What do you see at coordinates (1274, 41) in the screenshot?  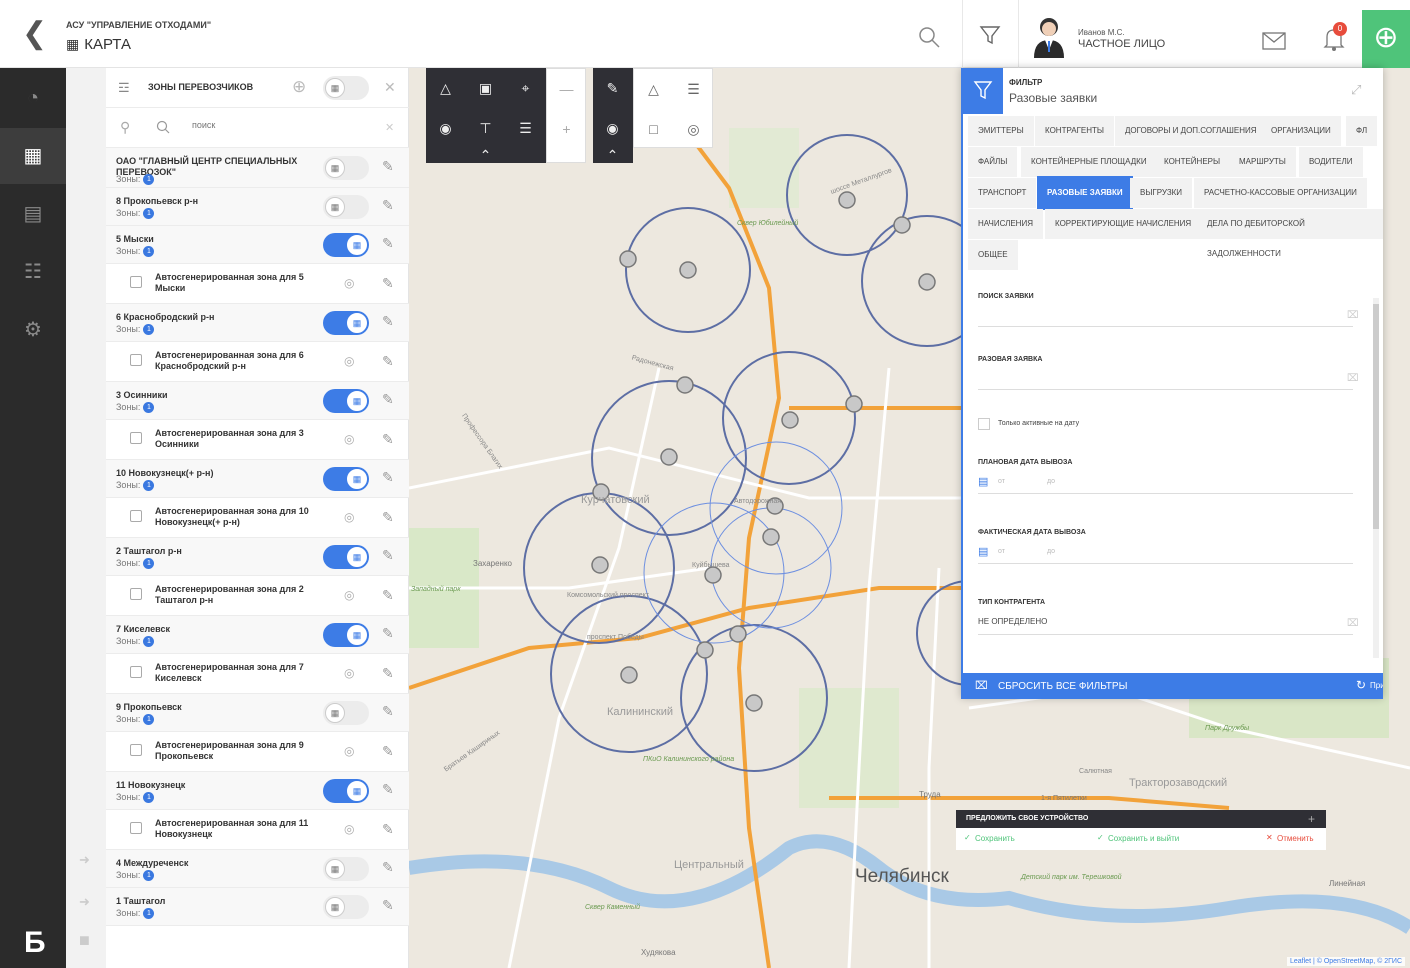 I see `mail-icon` at bounding box center [1274, 41].